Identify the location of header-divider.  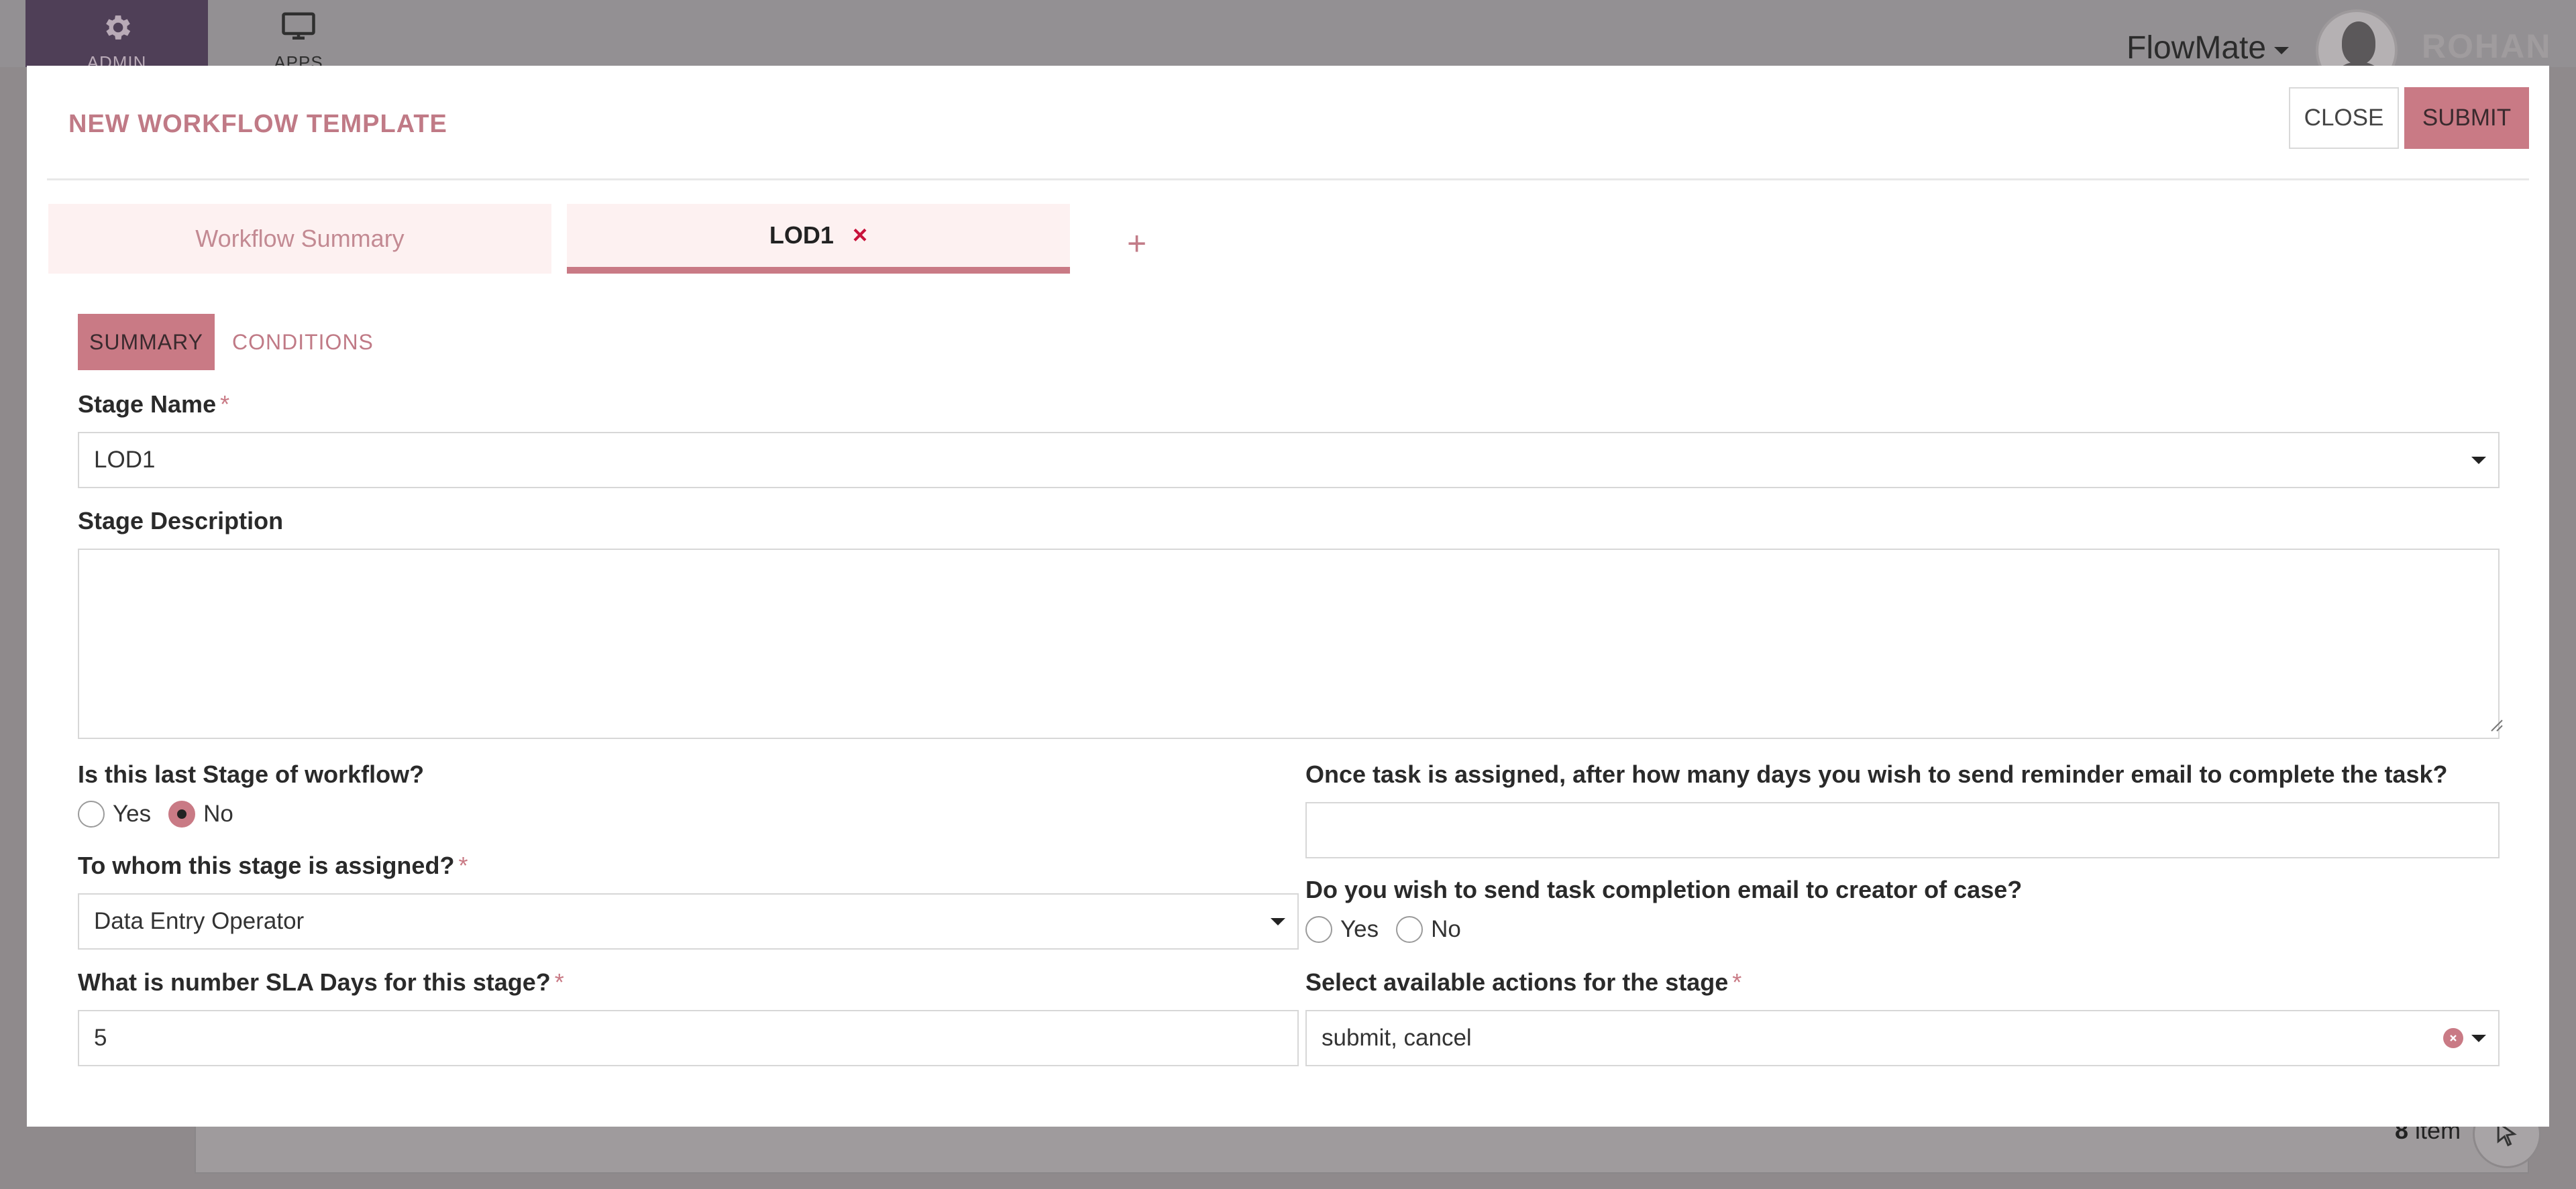
(1288, 179).